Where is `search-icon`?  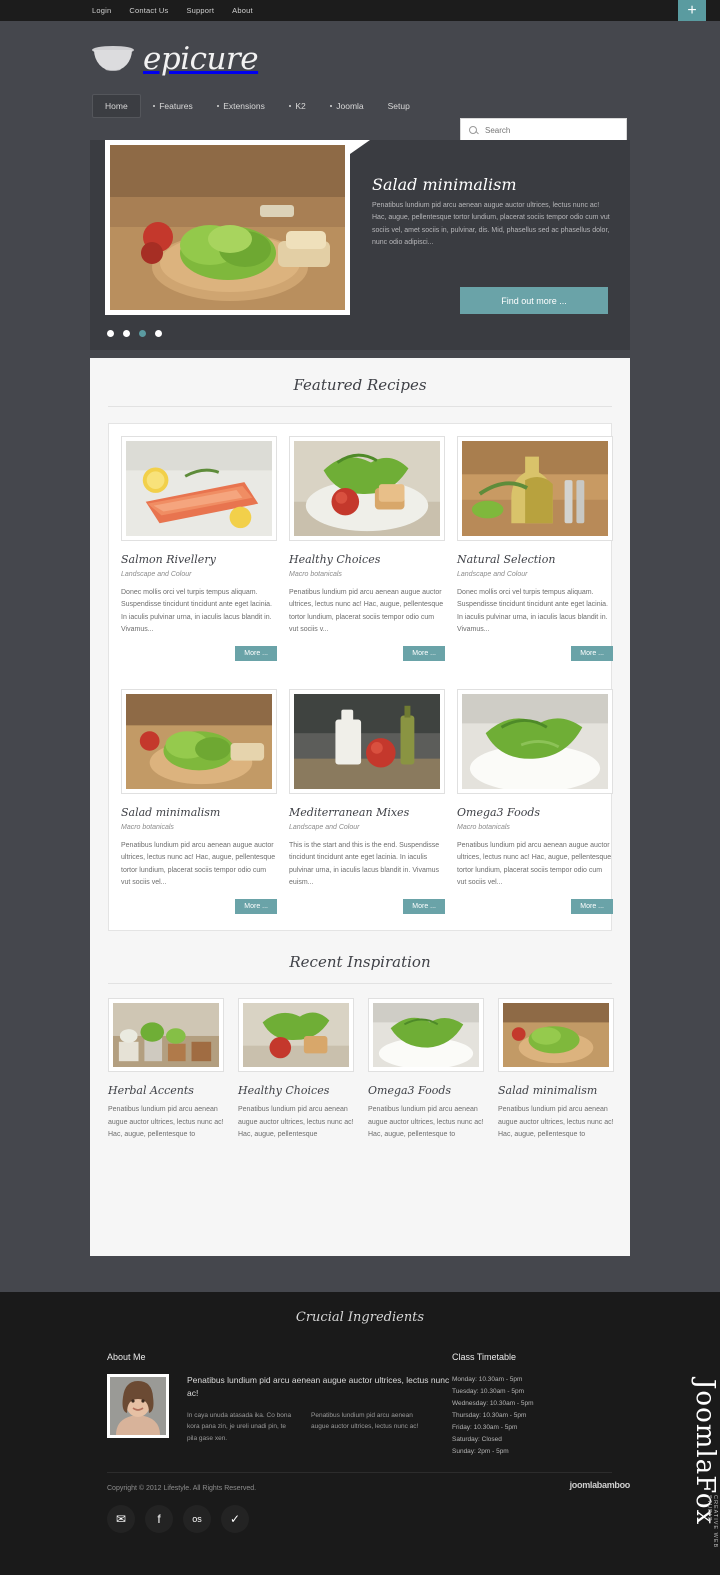
search-icon is located at coordinates (474, 130).